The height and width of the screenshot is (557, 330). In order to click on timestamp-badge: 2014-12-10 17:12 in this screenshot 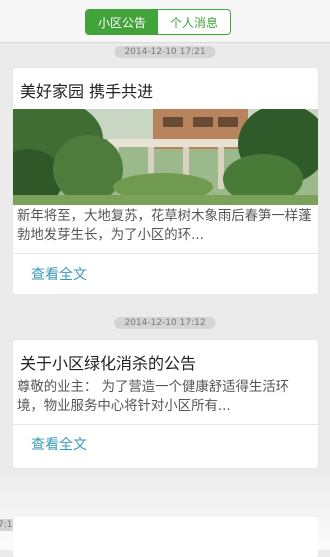, I will do `click(165, 323)`.